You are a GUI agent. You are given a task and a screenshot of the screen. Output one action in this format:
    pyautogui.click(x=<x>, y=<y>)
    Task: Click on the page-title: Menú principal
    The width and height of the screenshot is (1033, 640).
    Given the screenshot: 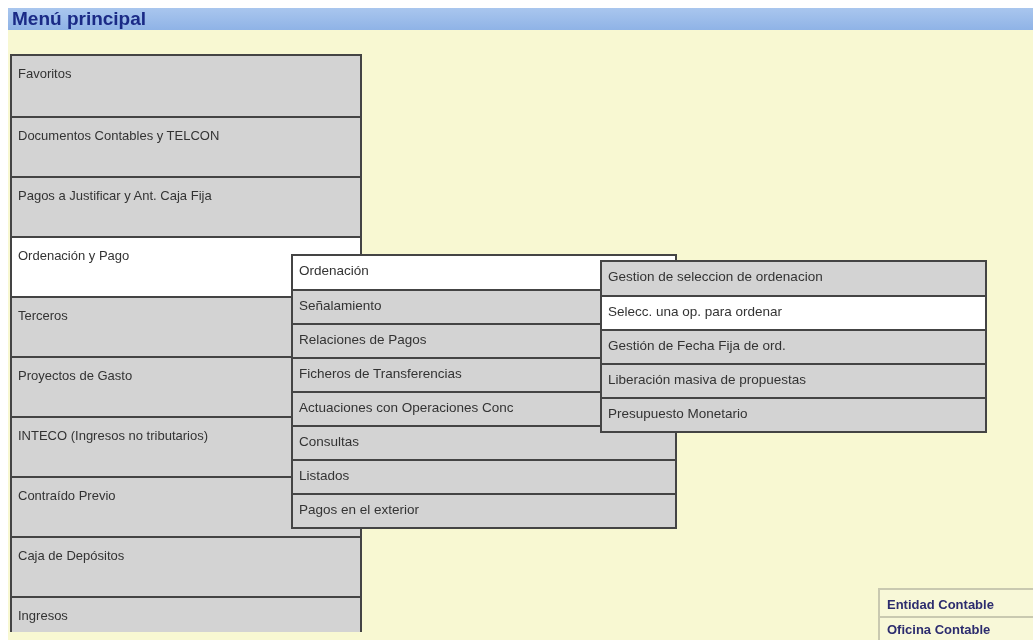 What is the action you would take?
    pyautogui.click(x=79, y=19)
    